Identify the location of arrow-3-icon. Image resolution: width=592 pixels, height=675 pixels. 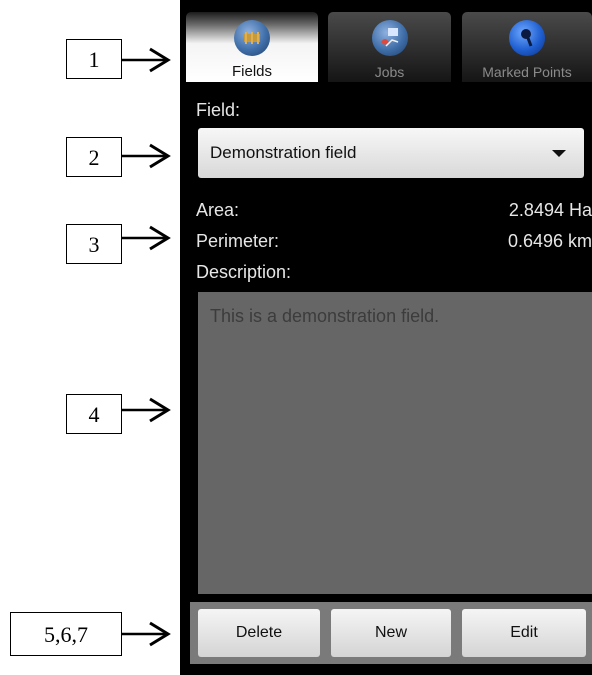
(146, 238).